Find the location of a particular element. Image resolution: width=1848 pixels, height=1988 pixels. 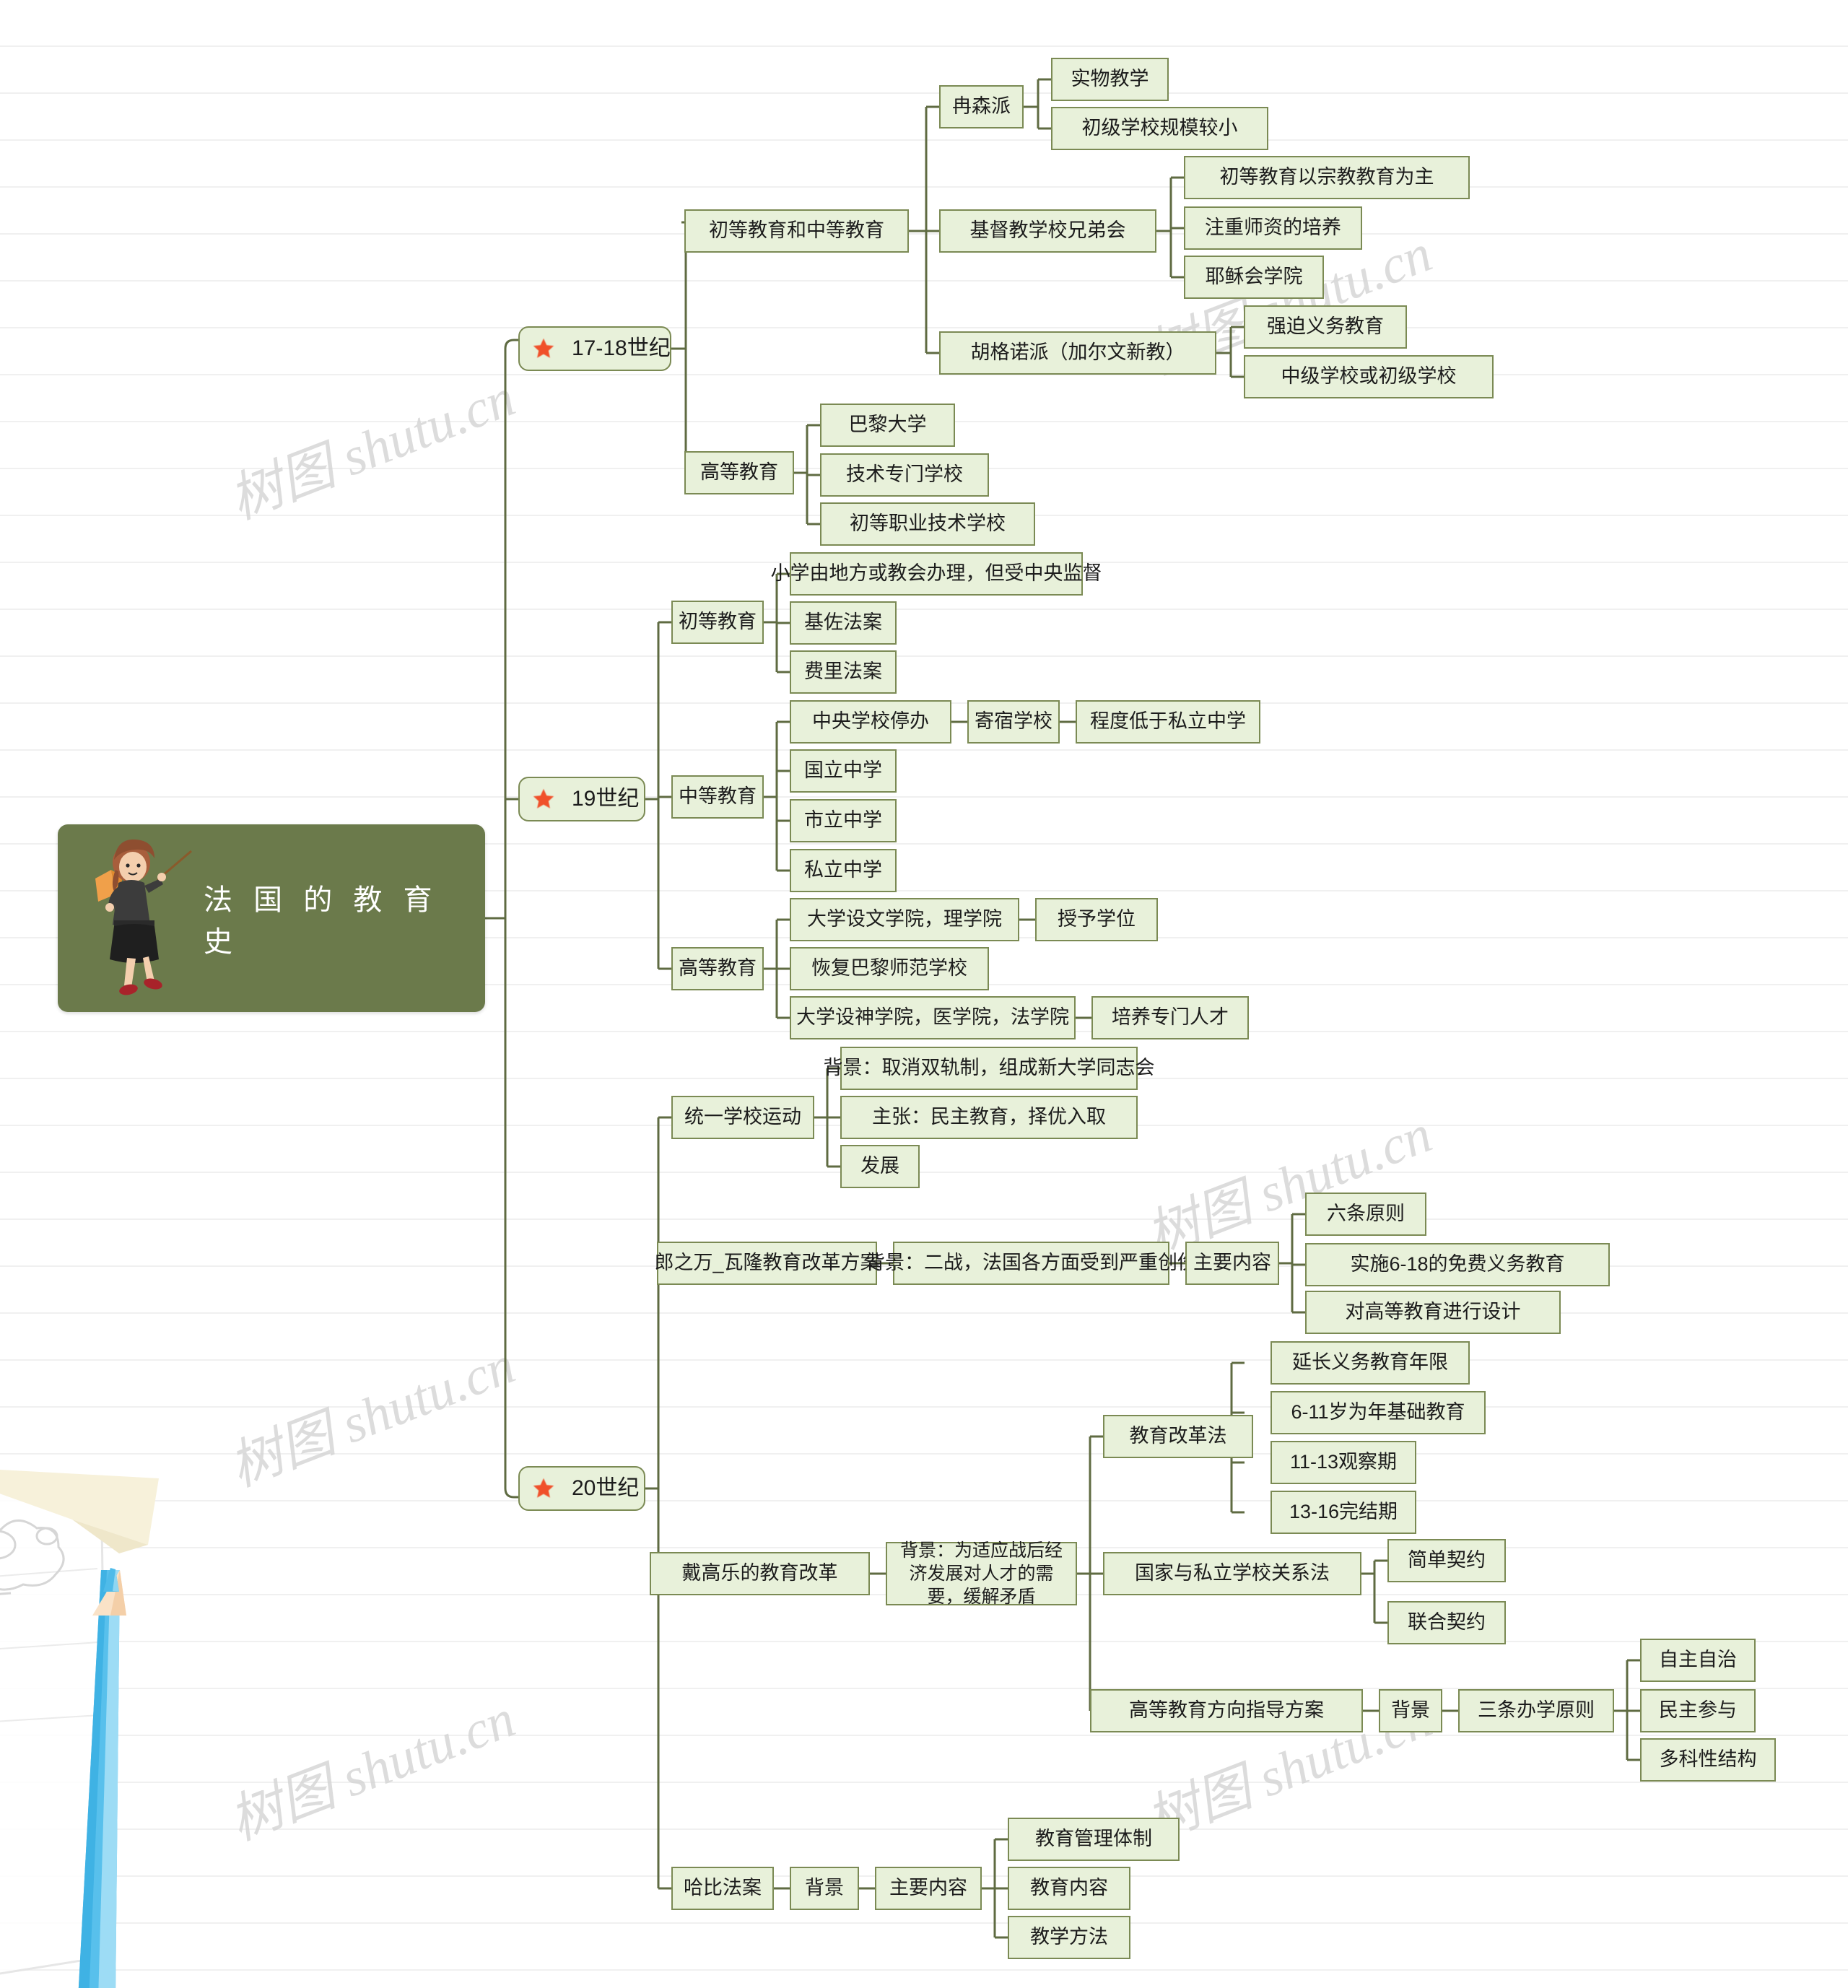

branch-19-century: 19世纪 is located at coordinates (581, 799).